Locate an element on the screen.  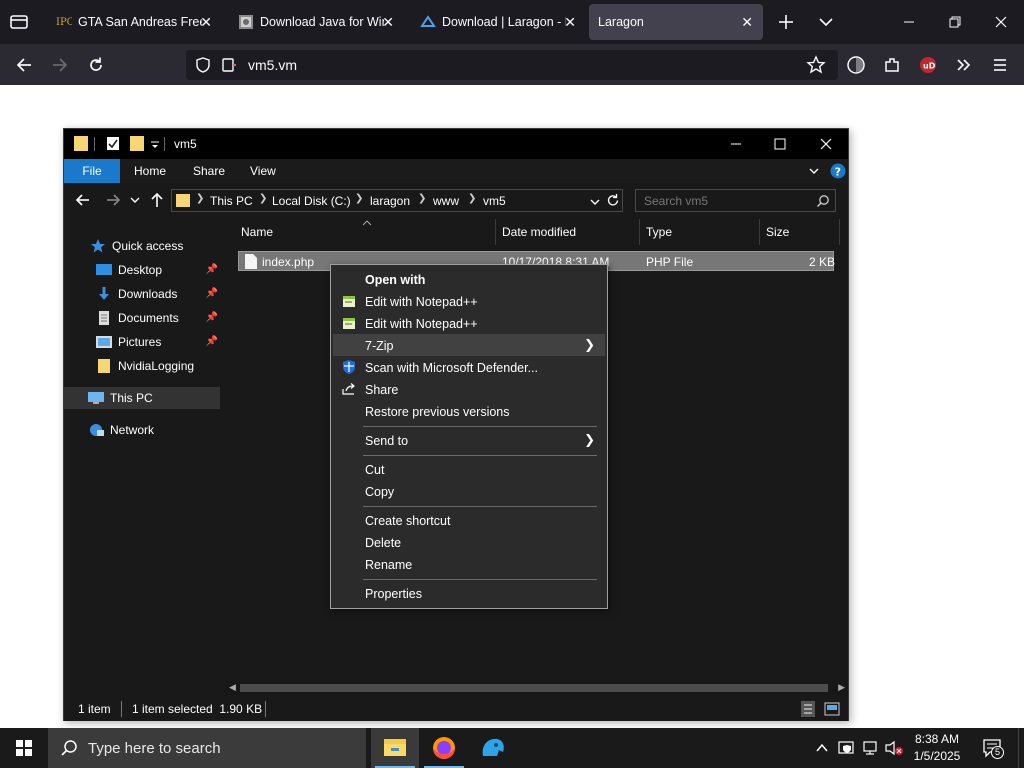
page-info-icon is located at coordinates (229, 65).